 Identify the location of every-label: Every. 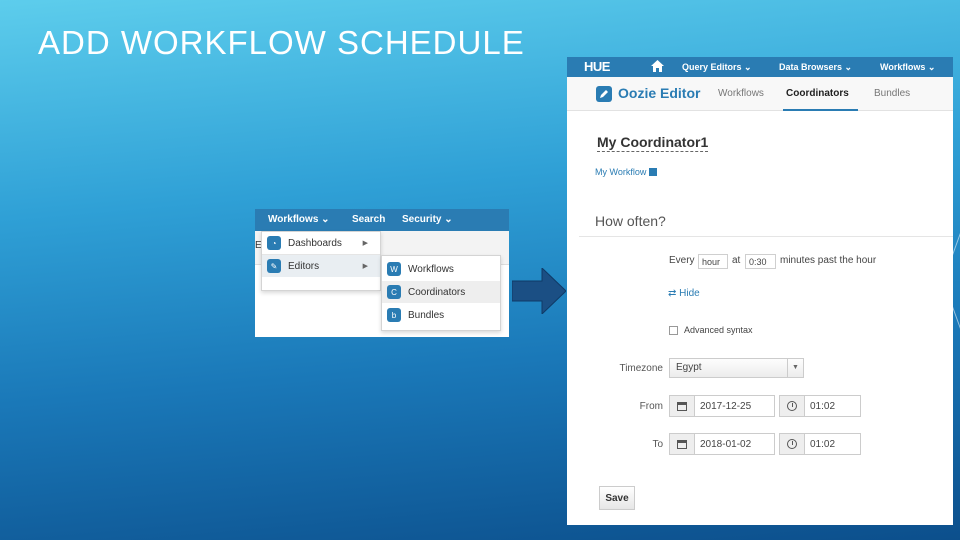
(682, 260).